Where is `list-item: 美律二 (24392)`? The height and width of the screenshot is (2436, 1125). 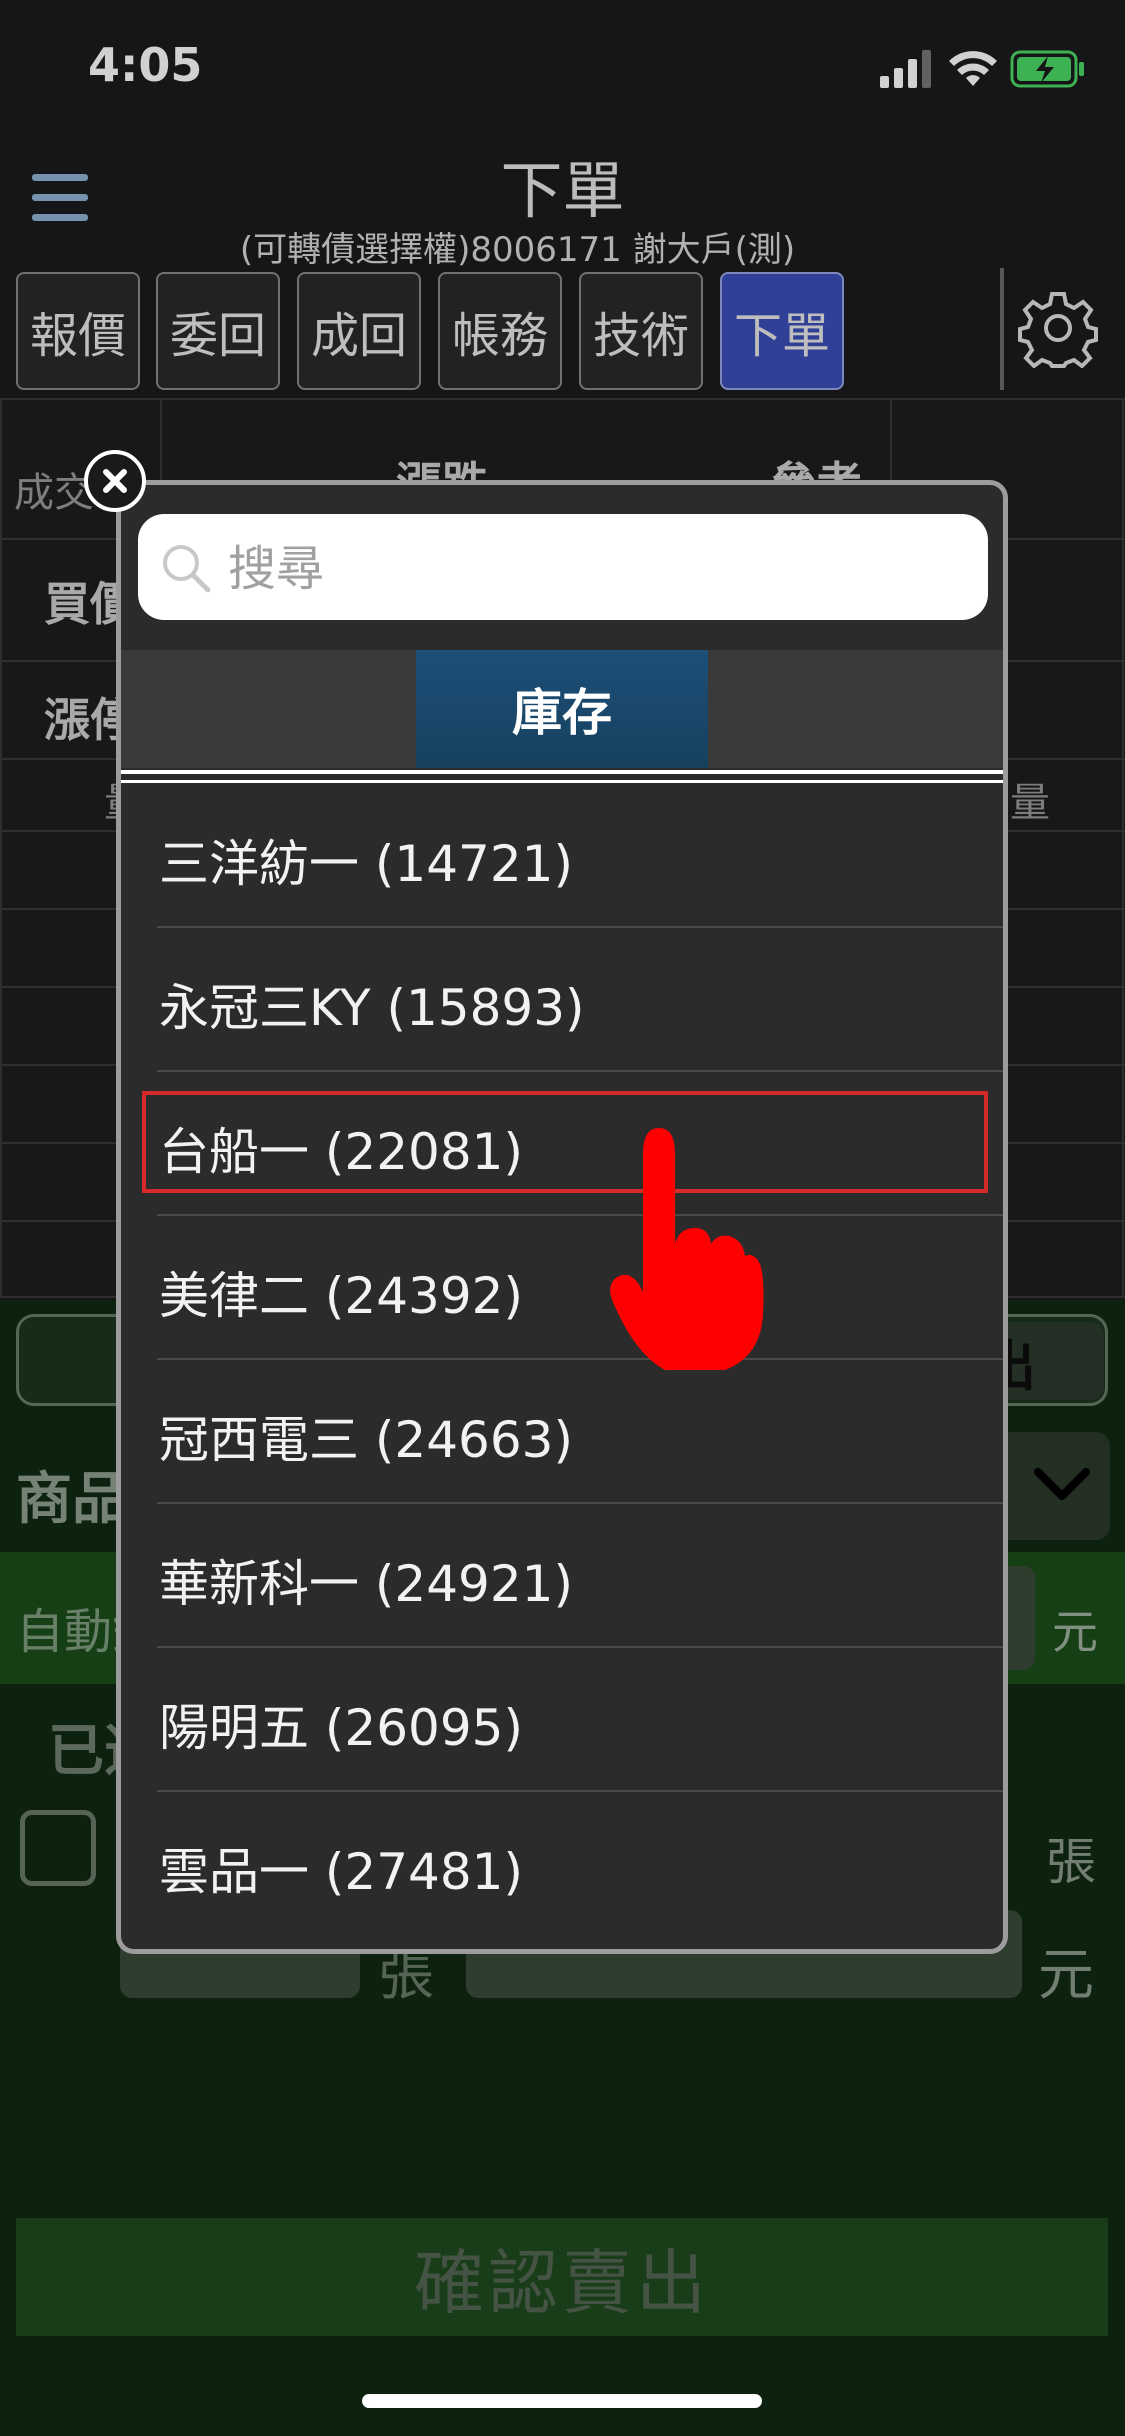 list-item: 美律二 (24392) is located at coordinates (562, 1288).